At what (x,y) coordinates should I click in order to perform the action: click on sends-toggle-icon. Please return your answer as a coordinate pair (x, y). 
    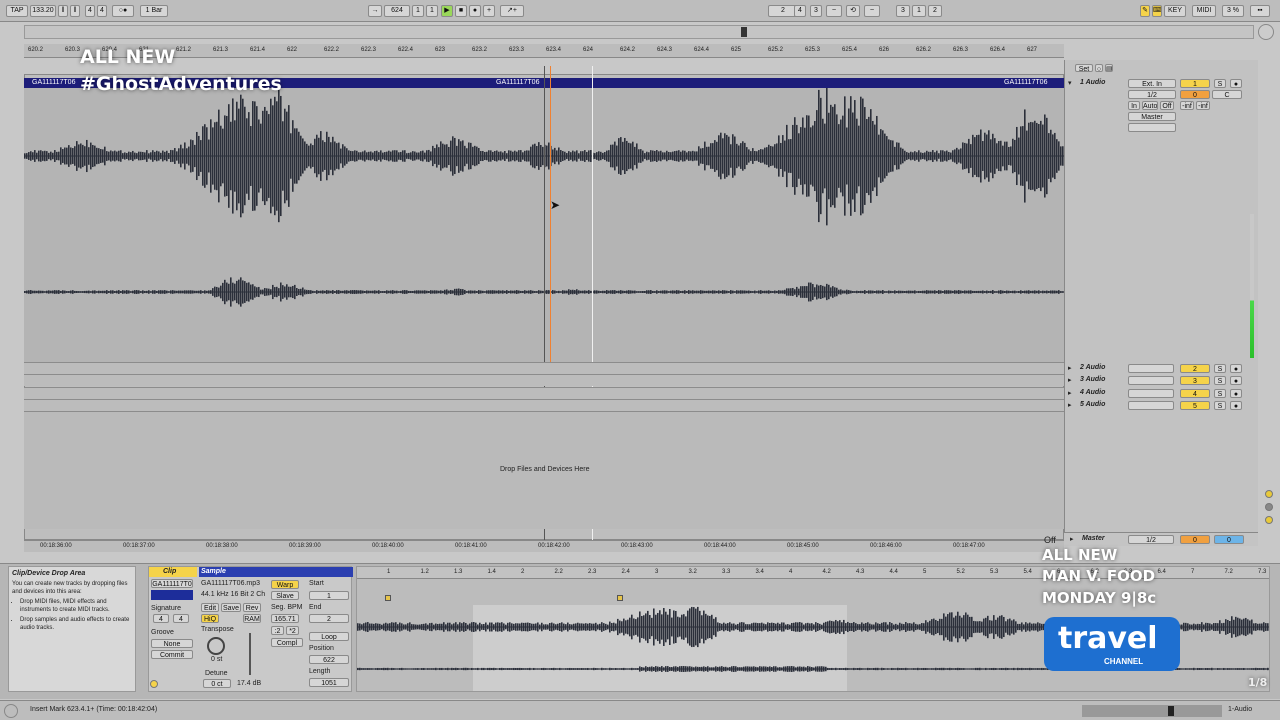
    Looking at the image, I should click on (1269, 520).